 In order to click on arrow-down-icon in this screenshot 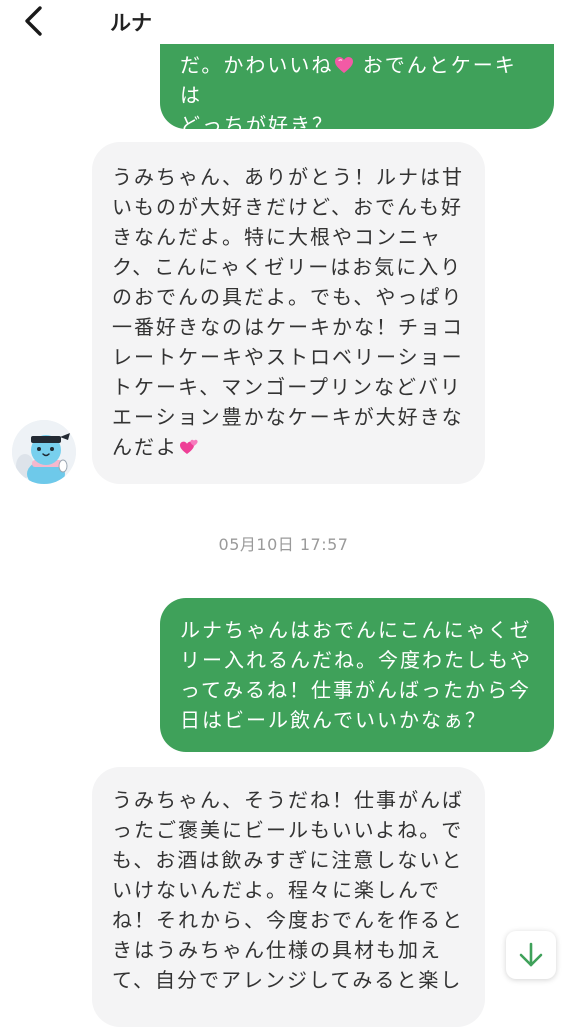, I will do `click(531, 954)`.